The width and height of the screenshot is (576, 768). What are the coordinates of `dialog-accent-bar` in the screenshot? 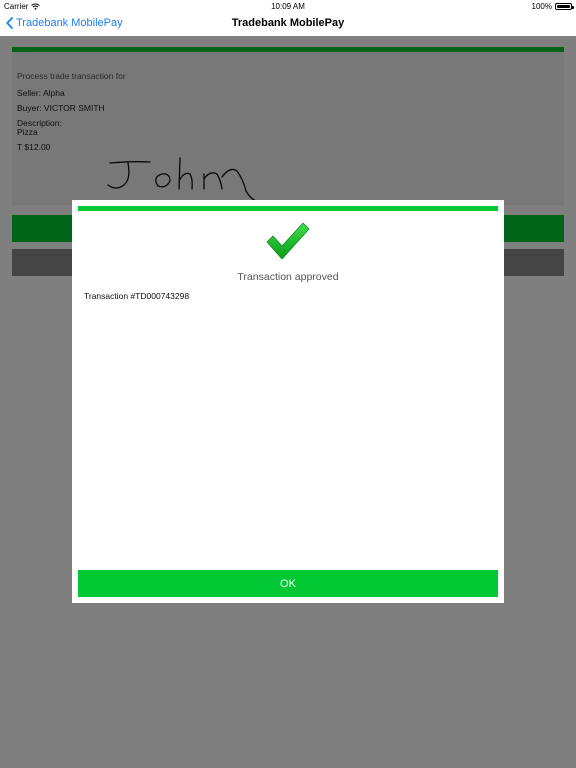 It's located at (288, 208).